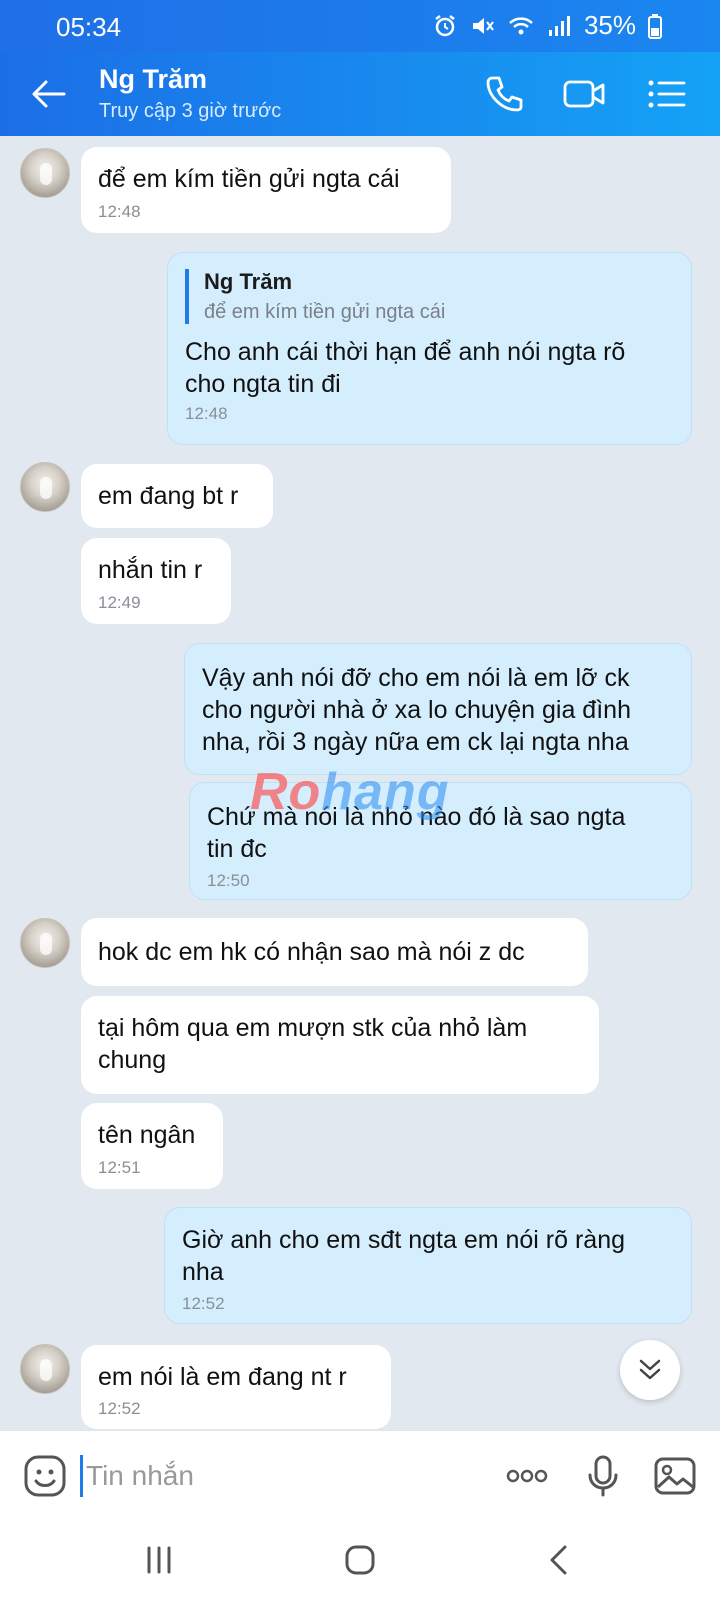  I want to click on message-composer: Tin nhắn, so click(360, 1475).